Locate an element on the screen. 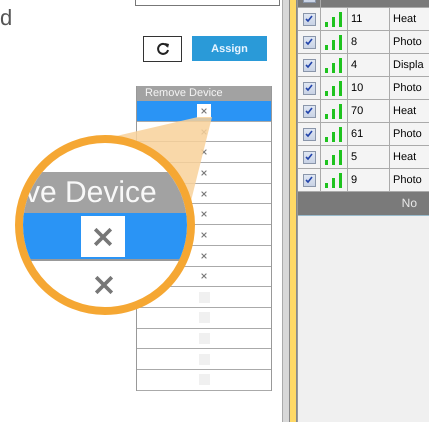 This screenshot has height=422, width=429. table-cell: 4 is located at coordinates (369, 65).